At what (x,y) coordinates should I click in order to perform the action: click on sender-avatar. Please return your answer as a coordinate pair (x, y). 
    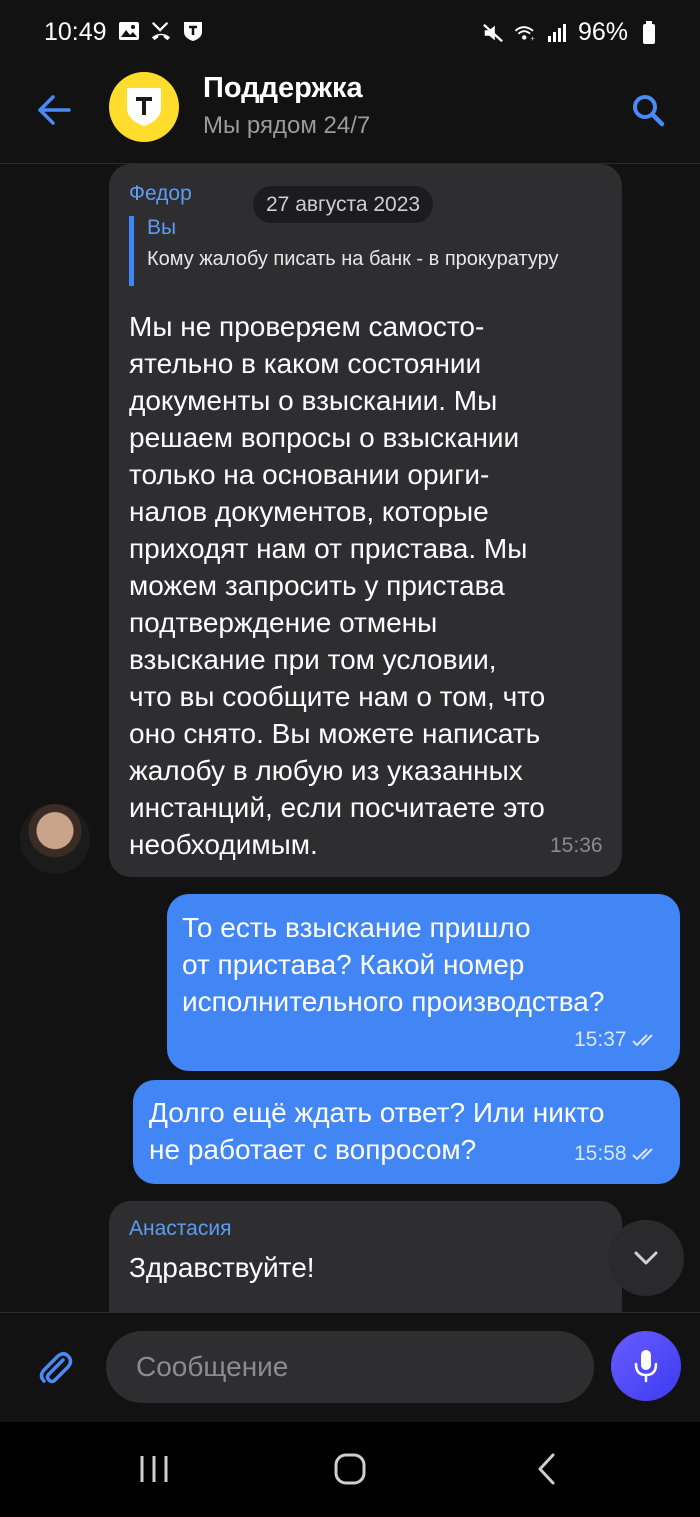
    Looking at the image, I should click on (55, 839).